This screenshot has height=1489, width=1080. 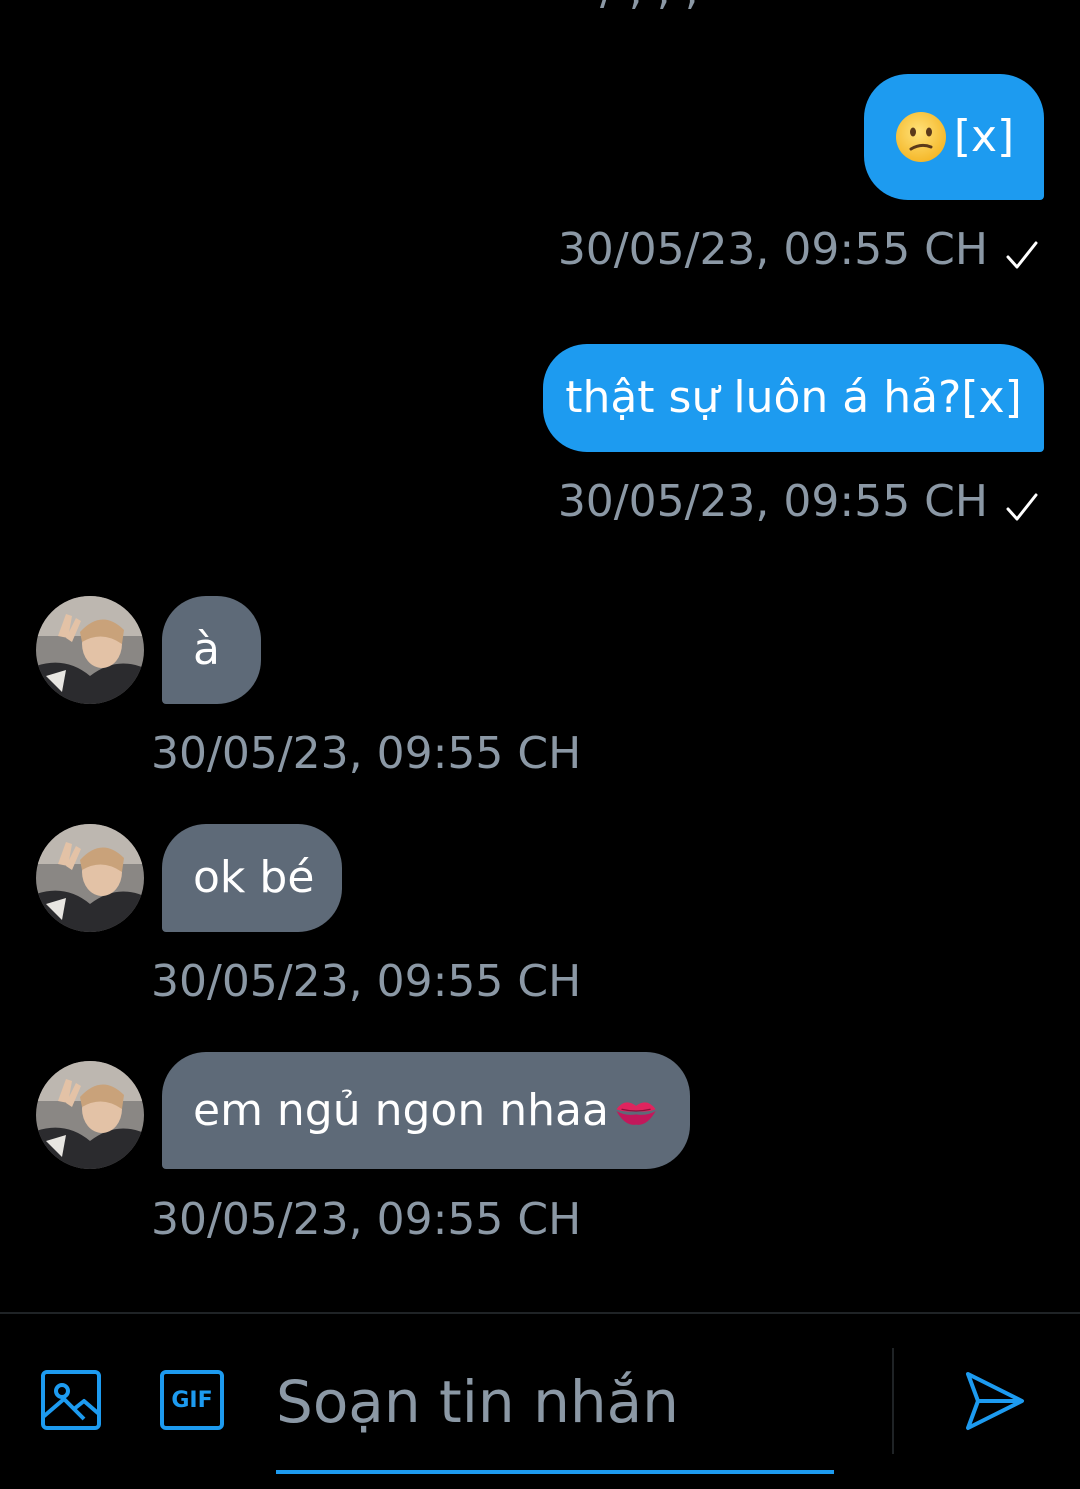 I want to click on message-text: ok bé, so click(x=254, y=877).